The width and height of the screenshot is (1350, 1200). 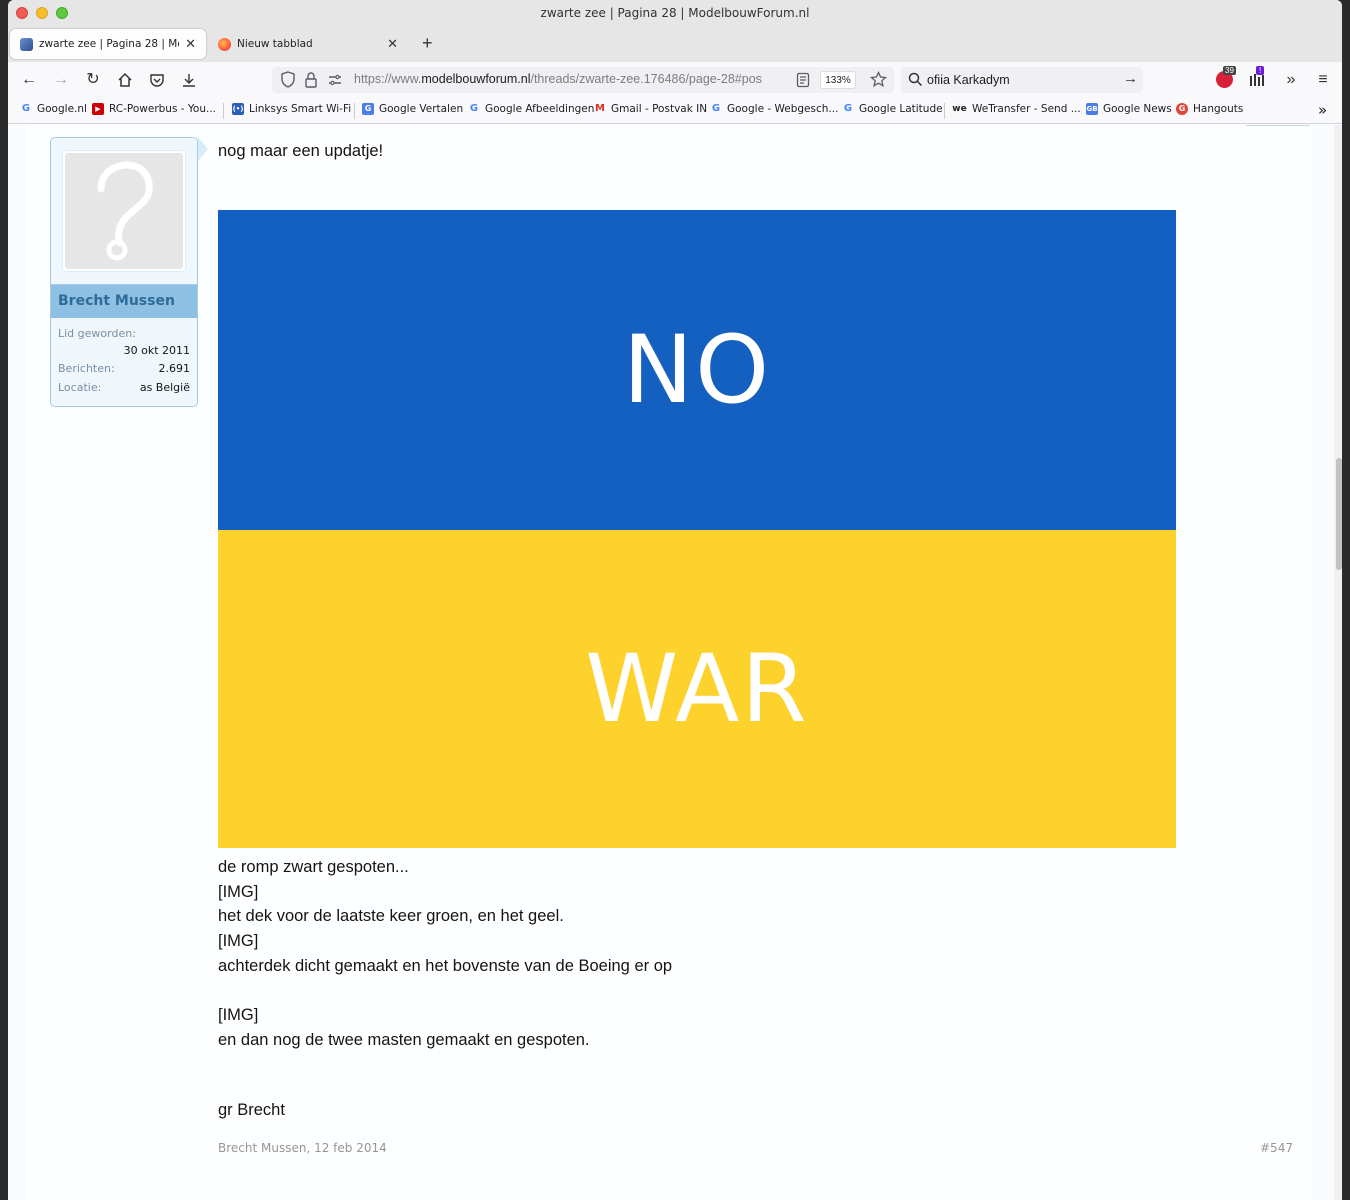 What do you see at coordinates (62, 13) in the screenshot?
I see `zoom-window-button` at bounding box center [62, 13].